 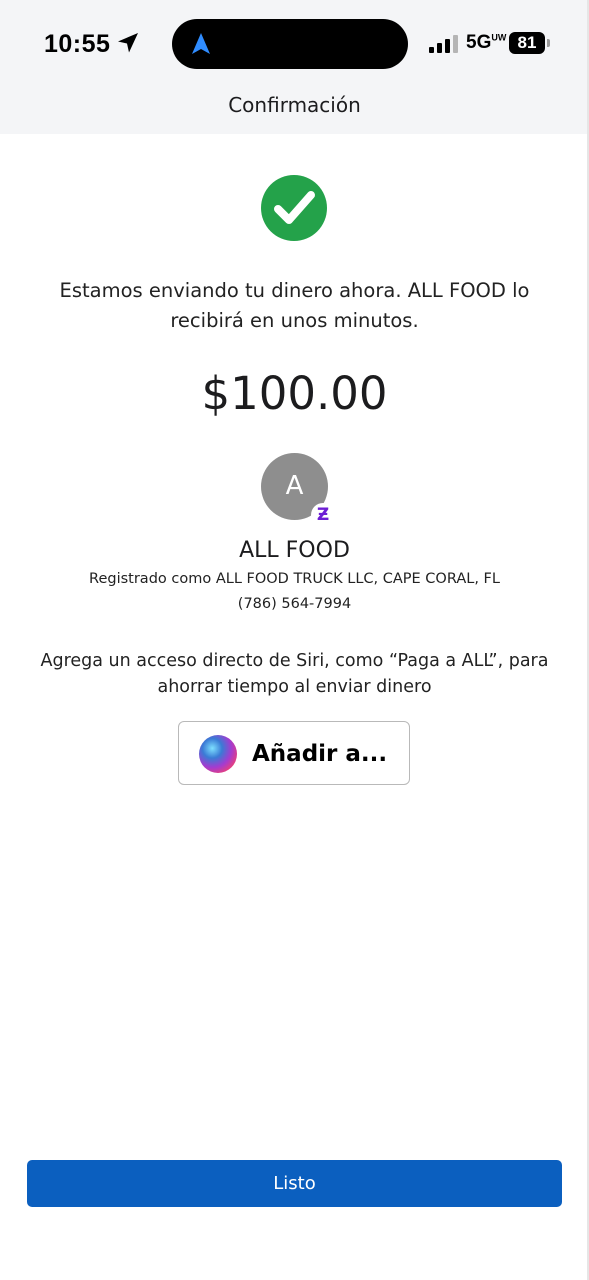 I want to click on top-bar: 10:55 5GUW 81 Confirmación, so click(x=294, y=67).